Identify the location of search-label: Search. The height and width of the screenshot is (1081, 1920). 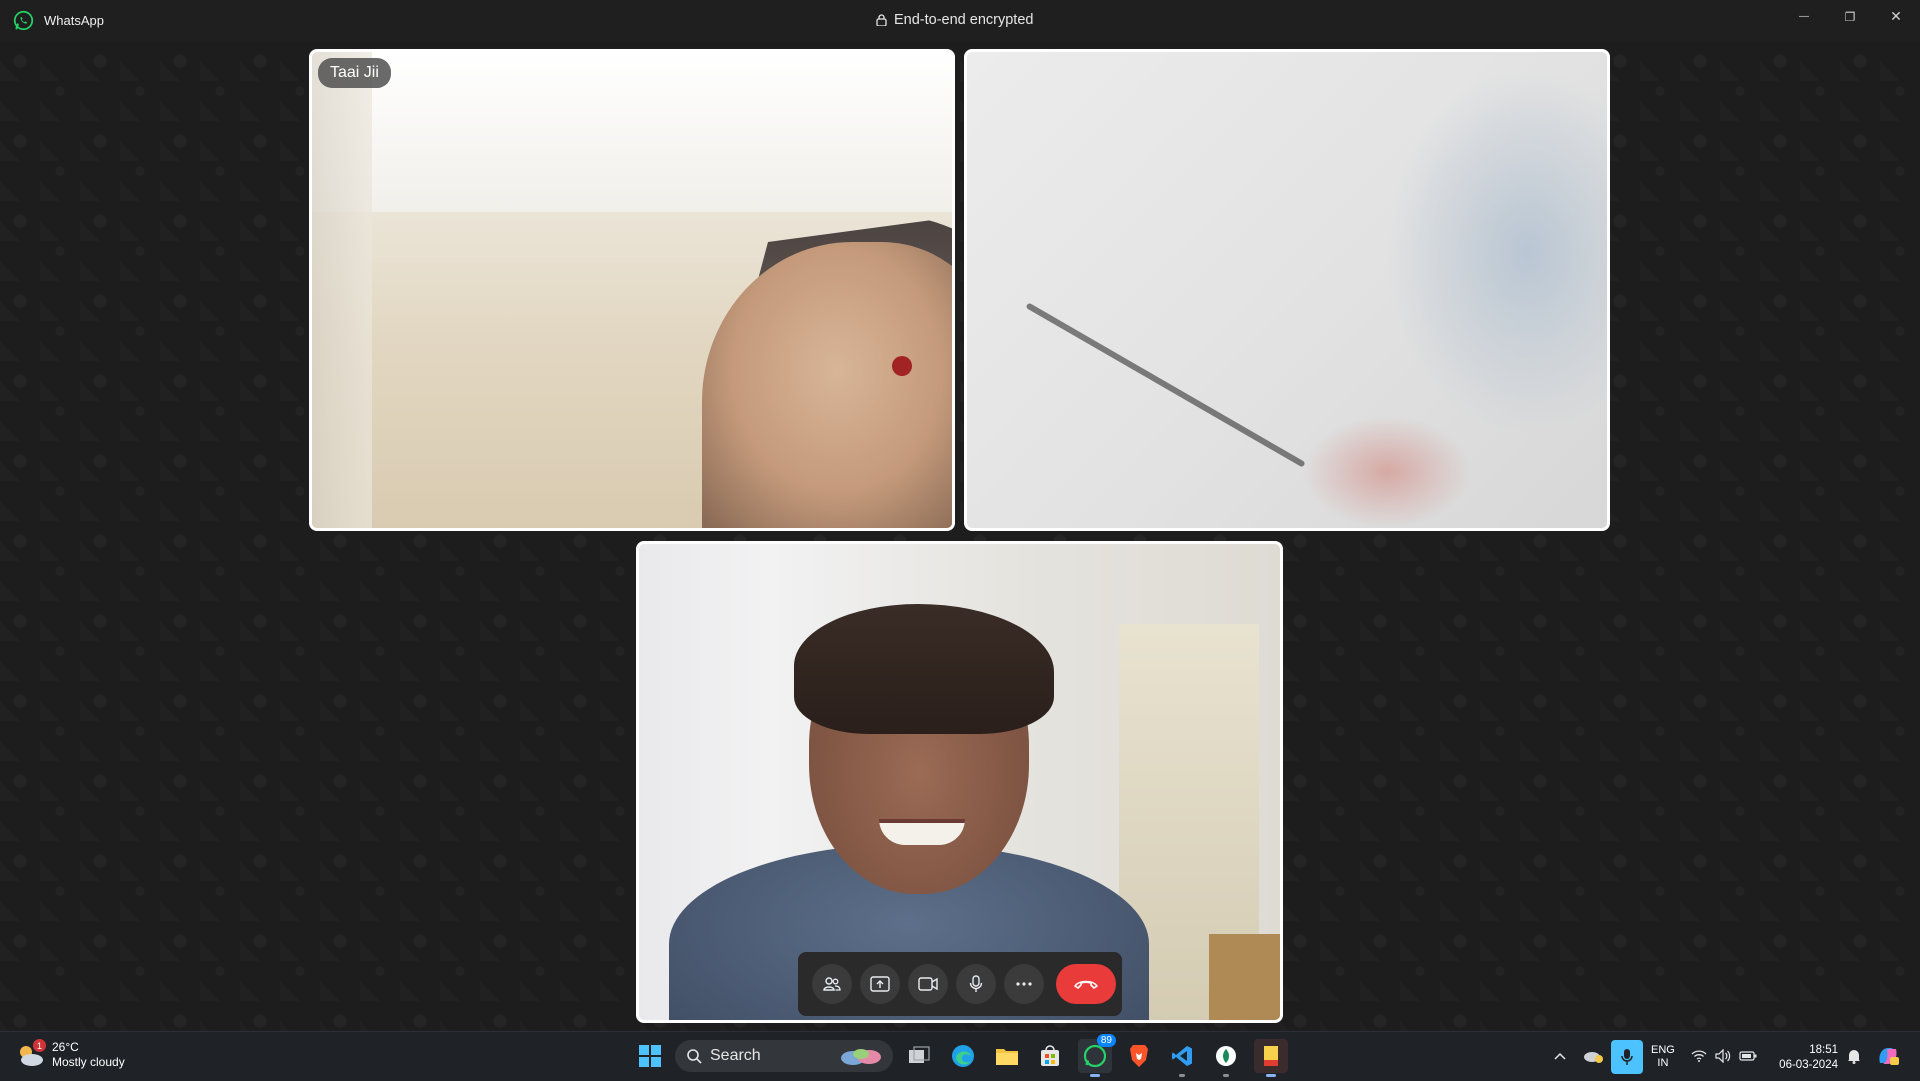
(735, 1055).